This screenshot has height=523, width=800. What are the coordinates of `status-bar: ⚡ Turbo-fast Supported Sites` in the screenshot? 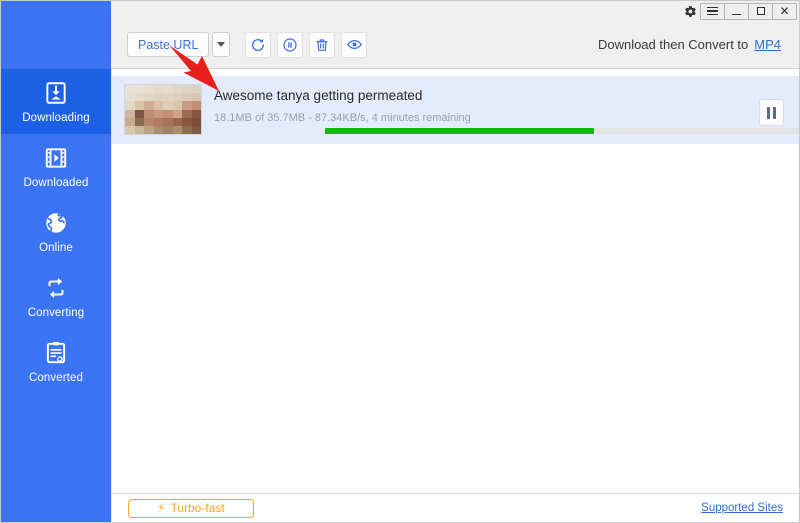 It's located at (455, 507).